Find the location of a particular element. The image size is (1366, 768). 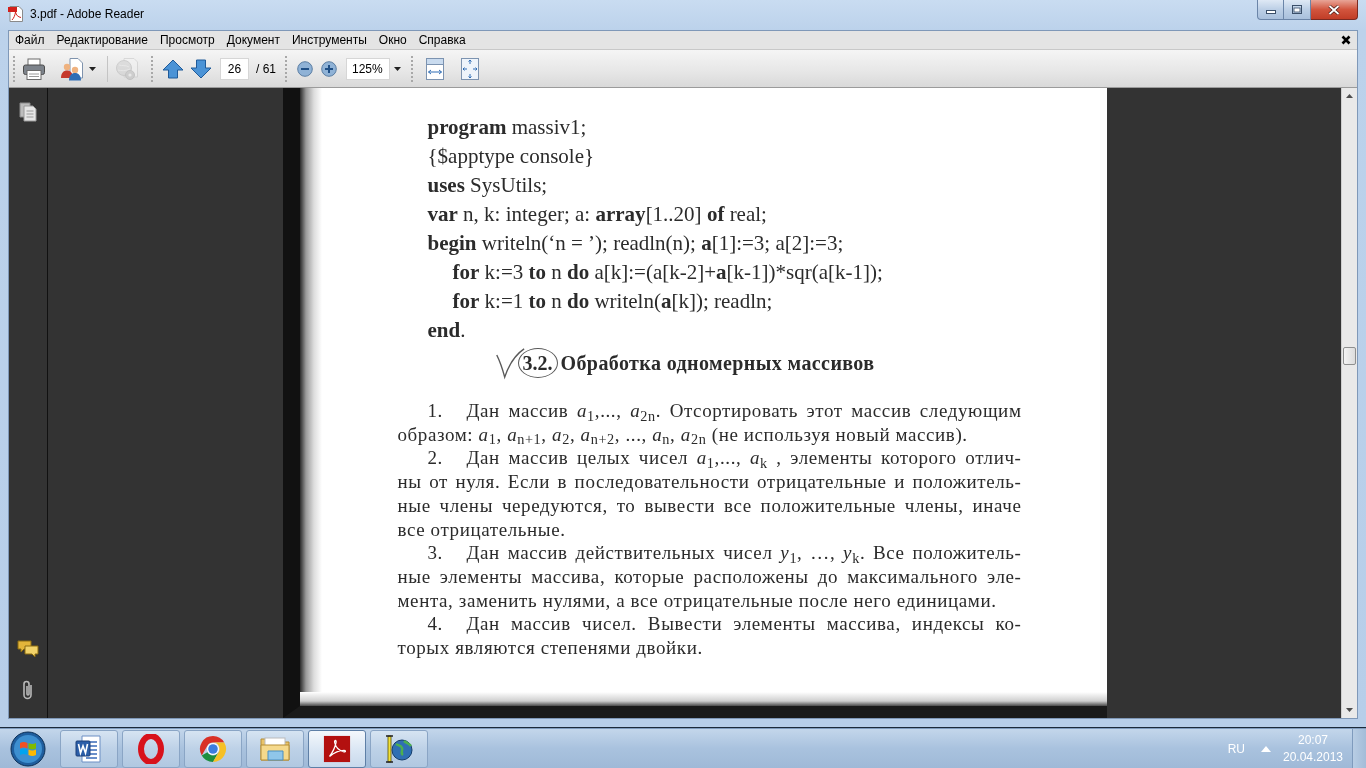

maximize-button is located at coordinates (1297, 10).